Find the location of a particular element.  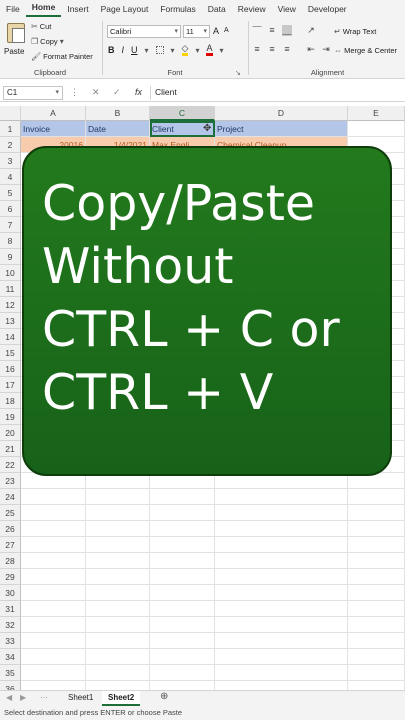

select-all-corner is located at coordinates (10, 113).